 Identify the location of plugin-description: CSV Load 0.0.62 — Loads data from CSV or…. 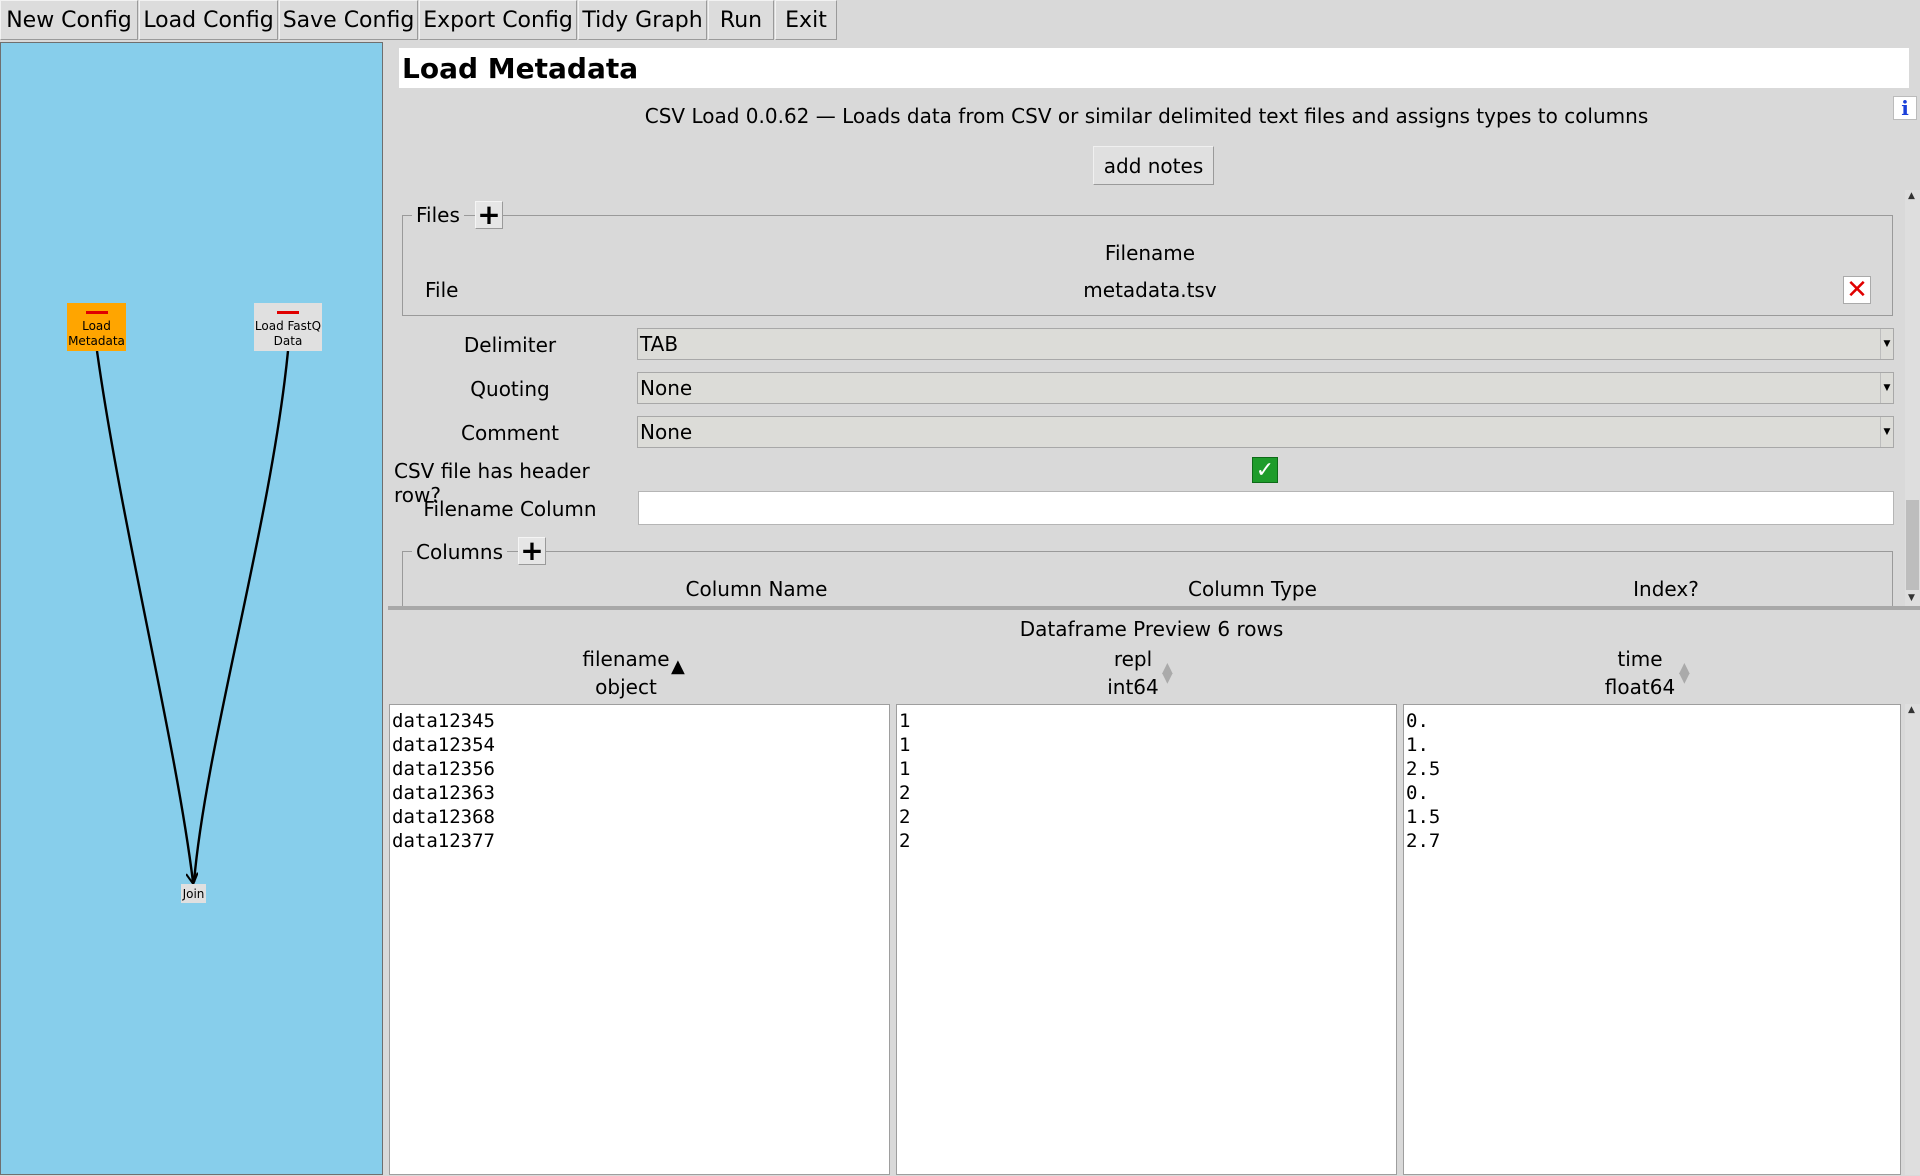
(1146, 116).